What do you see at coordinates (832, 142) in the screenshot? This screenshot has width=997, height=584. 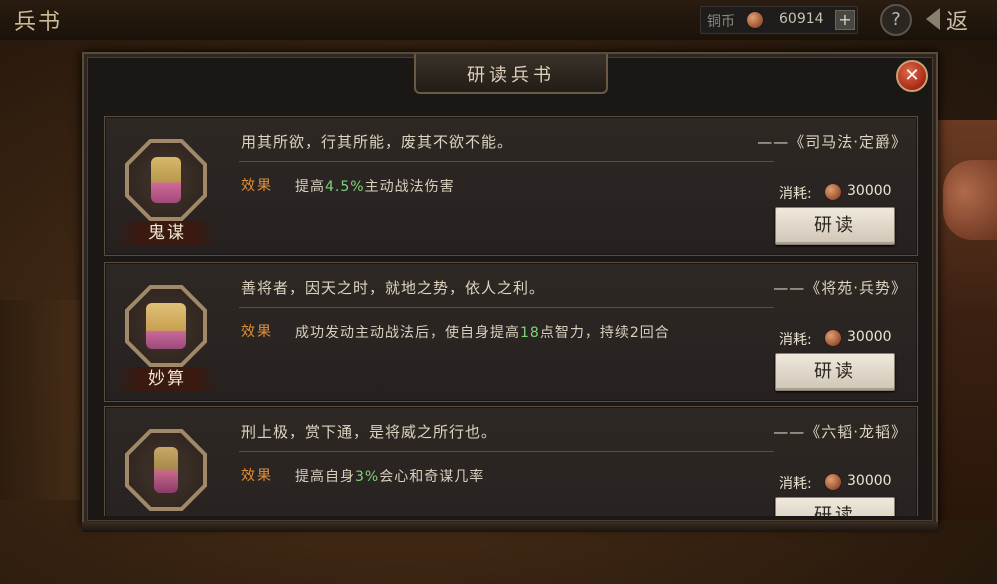 I see `book-source: ——《司马法·定爵》` at bounding box center [832, 142].